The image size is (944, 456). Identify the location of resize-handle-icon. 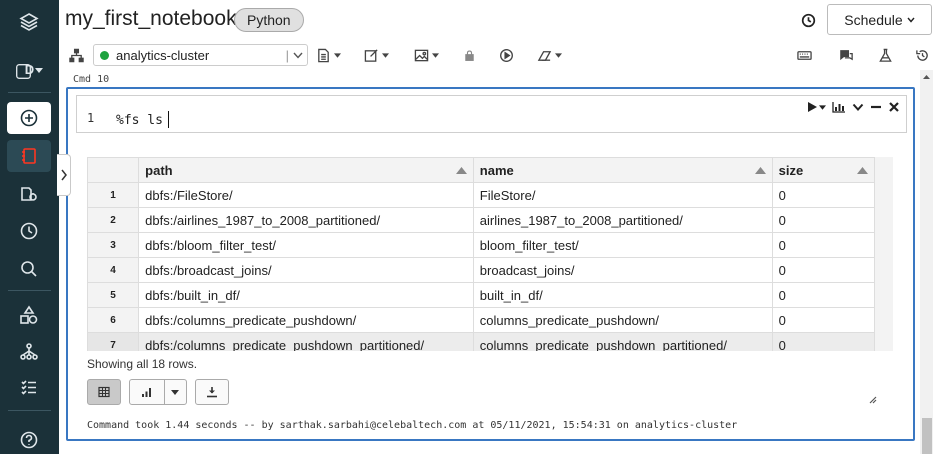
(872, 399).